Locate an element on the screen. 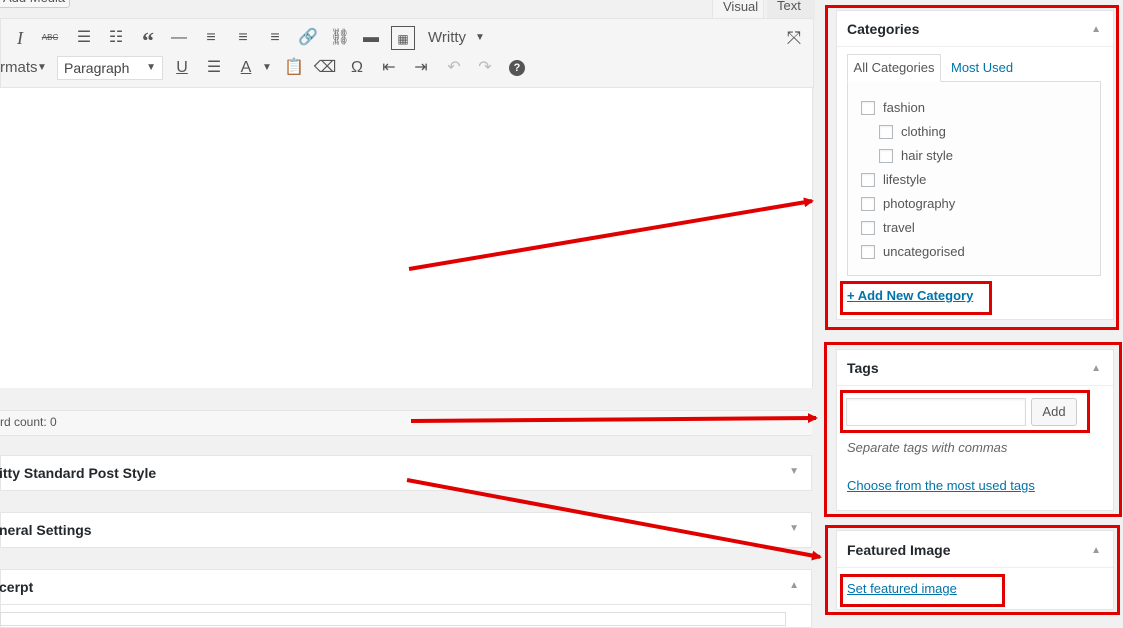 The height and width of the screenshot is (628, 1123). metabox-title: cerpt is located at coordinates (17, 587).